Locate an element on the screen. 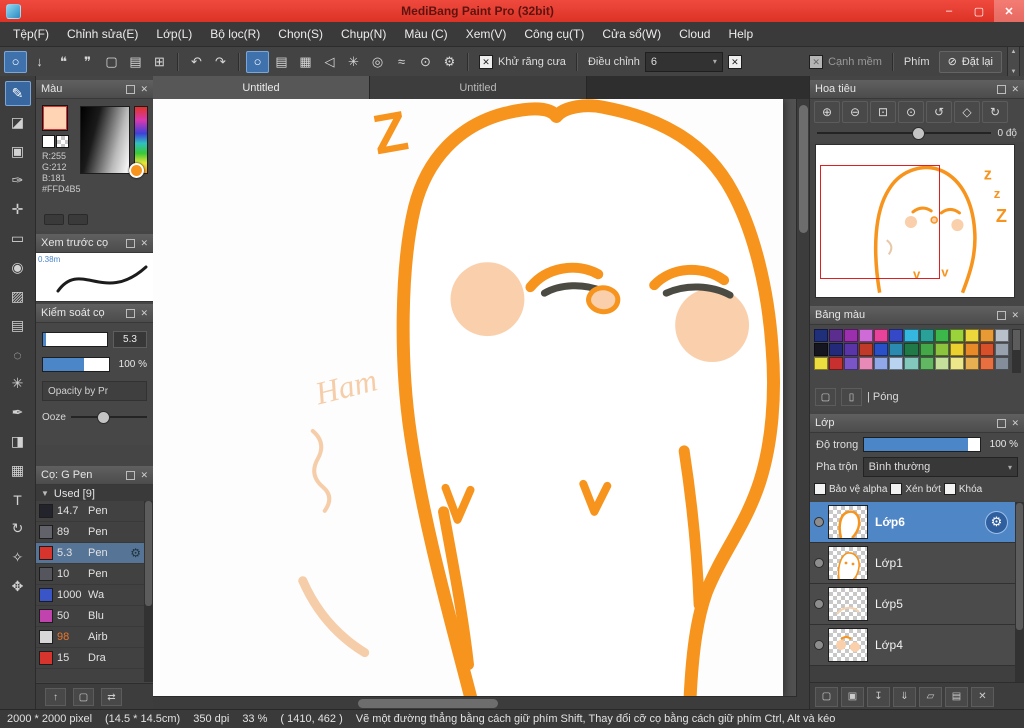 The image size is (1024, 728). bucket-fill-tool: ◉ is located at coordinates (18, 267).